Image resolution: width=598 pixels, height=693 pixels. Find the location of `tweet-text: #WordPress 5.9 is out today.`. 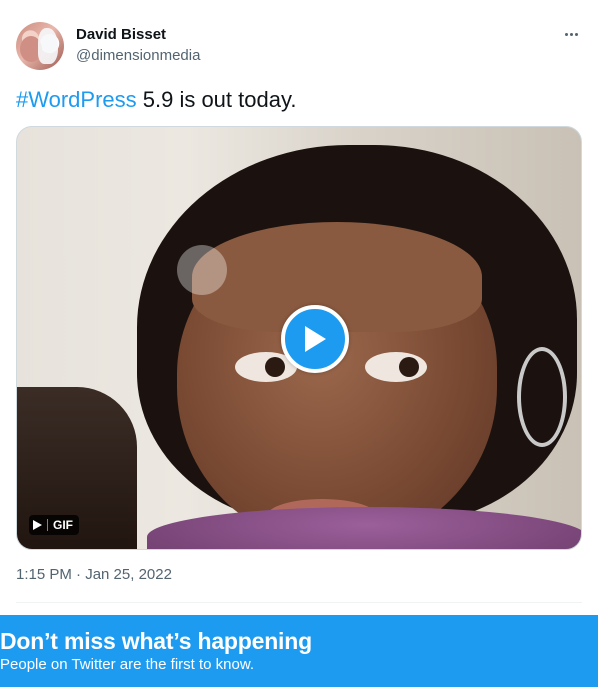

tweet-text: #WordPress 5.9 is out today. is located at coordinates (156, 100).